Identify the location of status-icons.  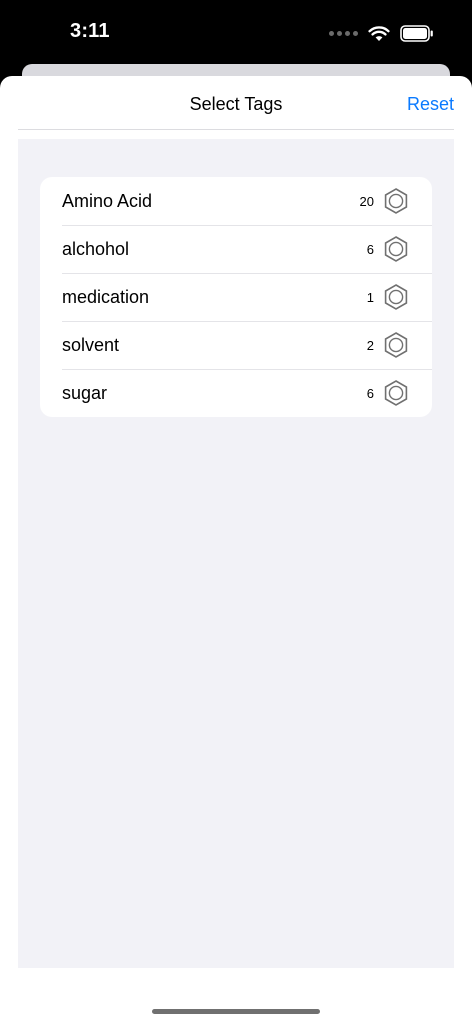
(381, 33).